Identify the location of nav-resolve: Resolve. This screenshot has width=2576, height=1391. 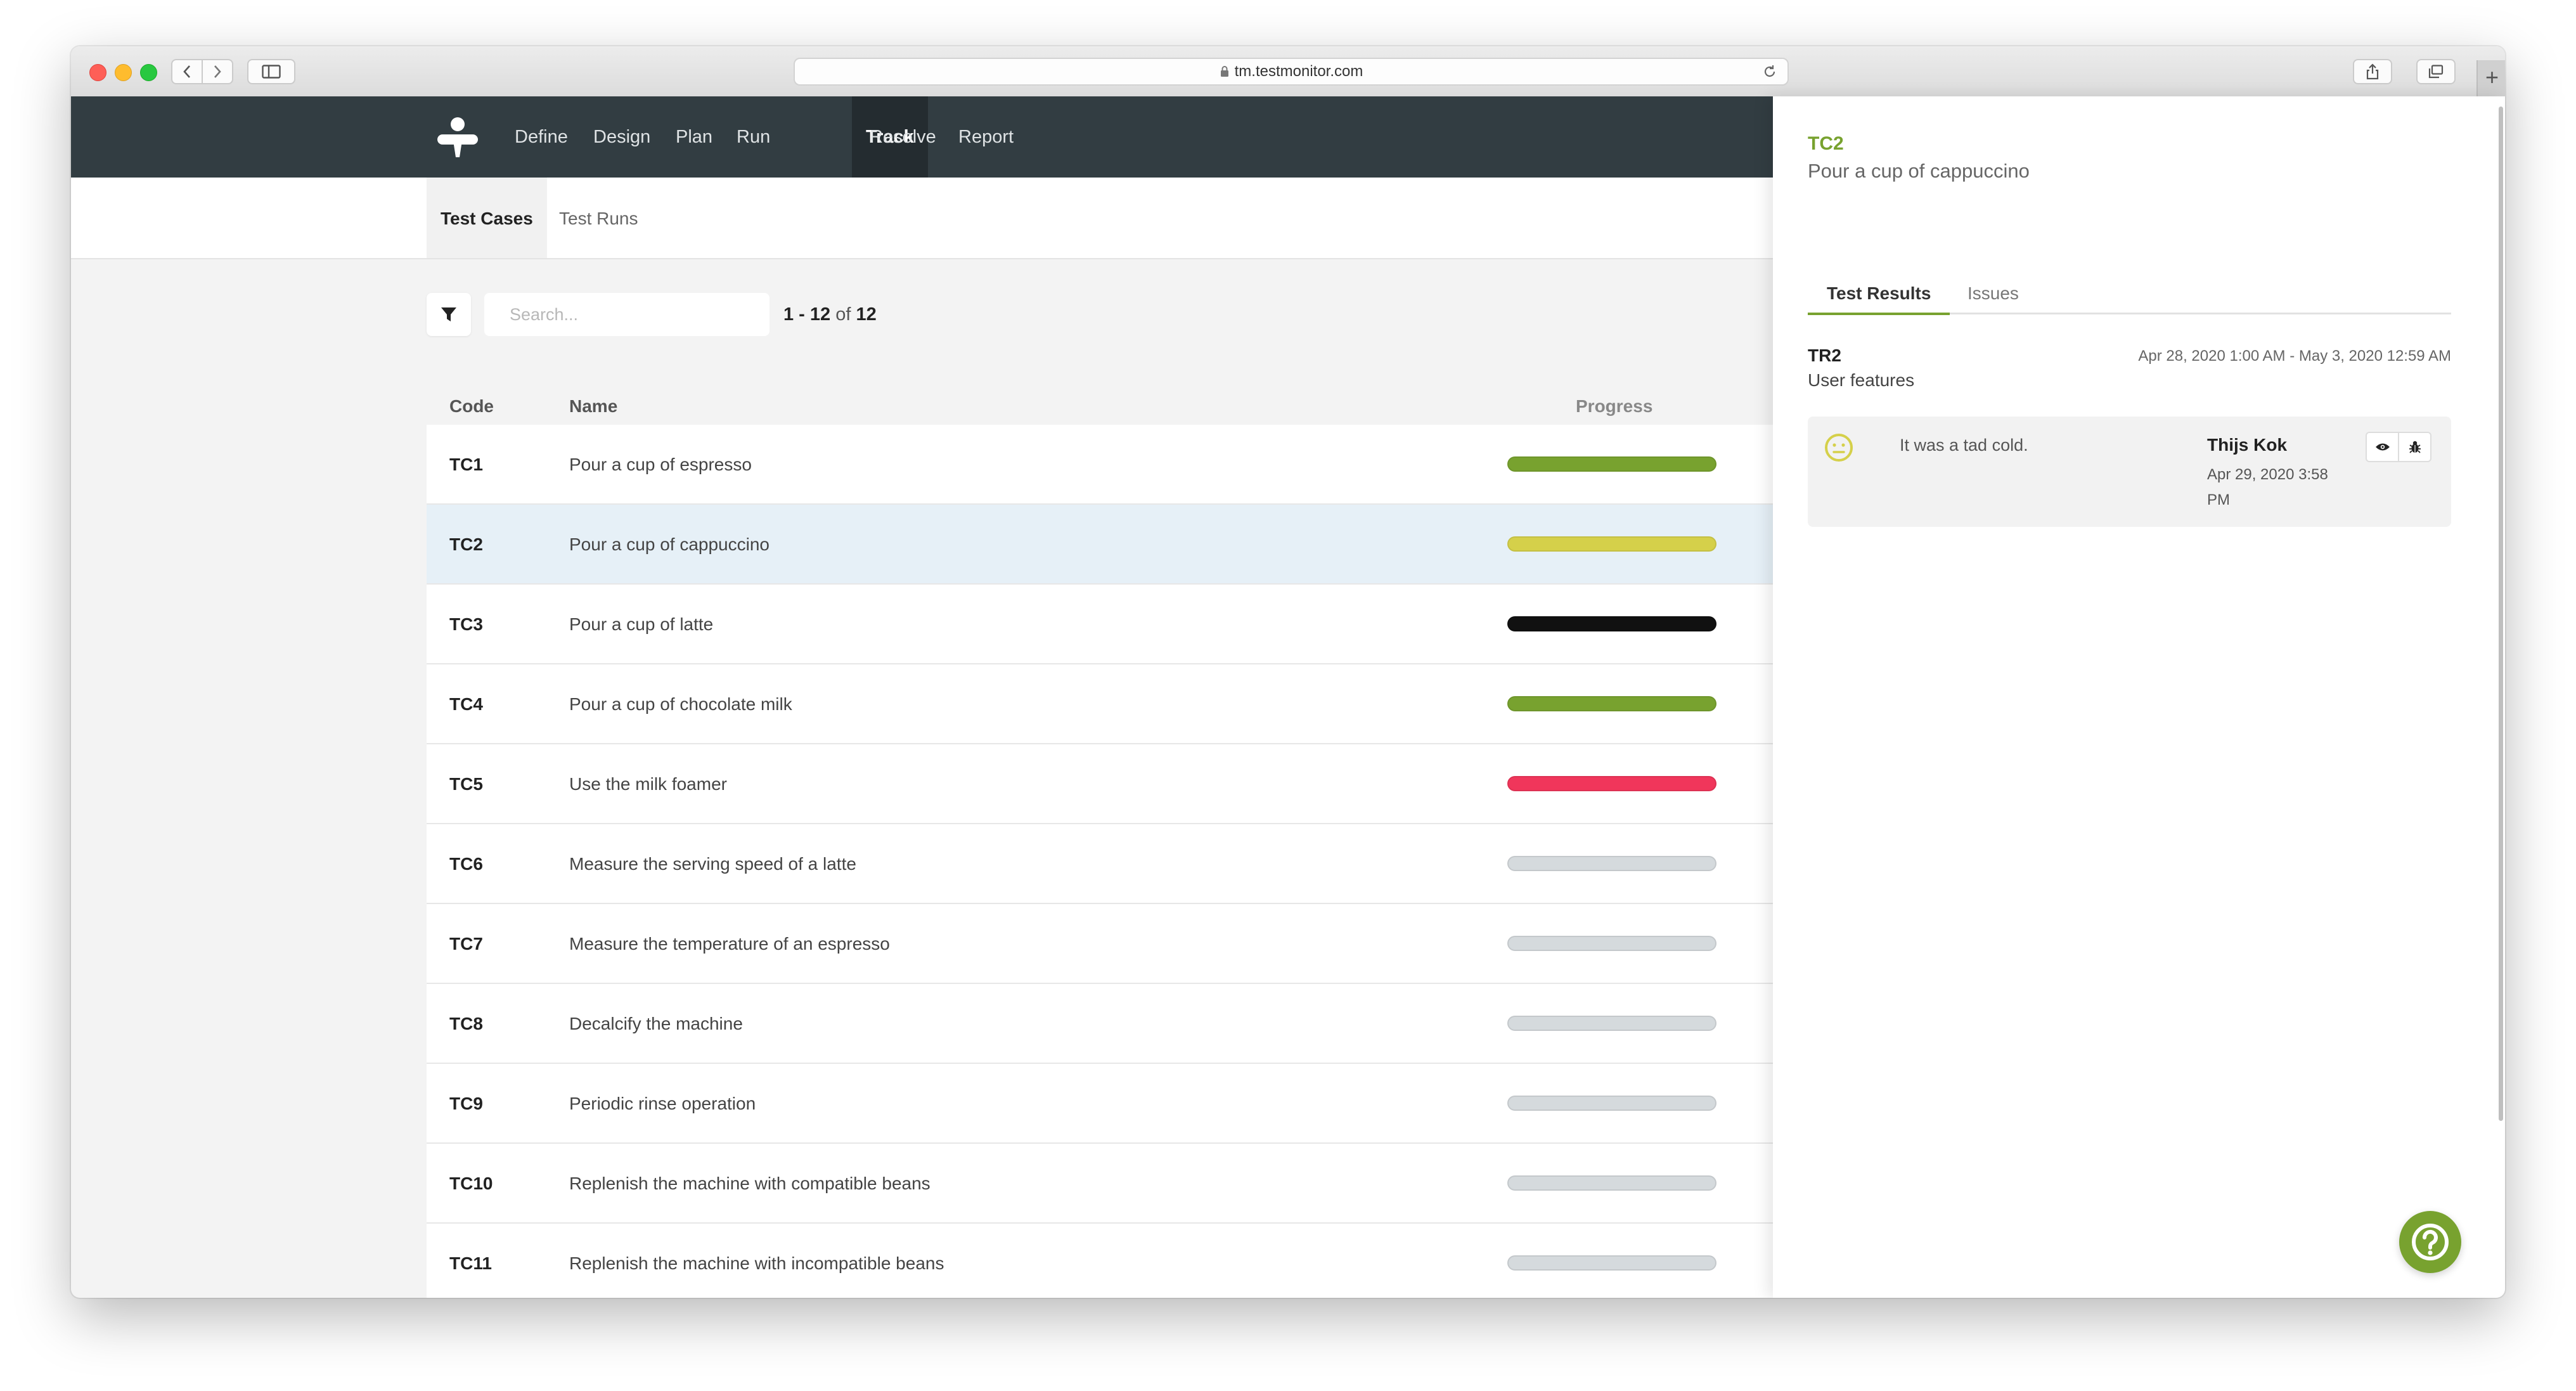
(903, 137).